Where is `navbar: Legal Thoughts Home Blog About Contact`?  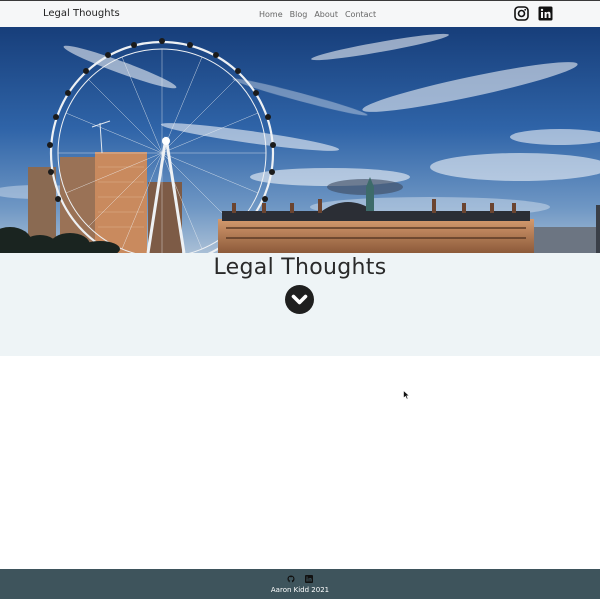
navbar: Legal Thoughts Home Blog About Contact is located at coordinates (300, 13).